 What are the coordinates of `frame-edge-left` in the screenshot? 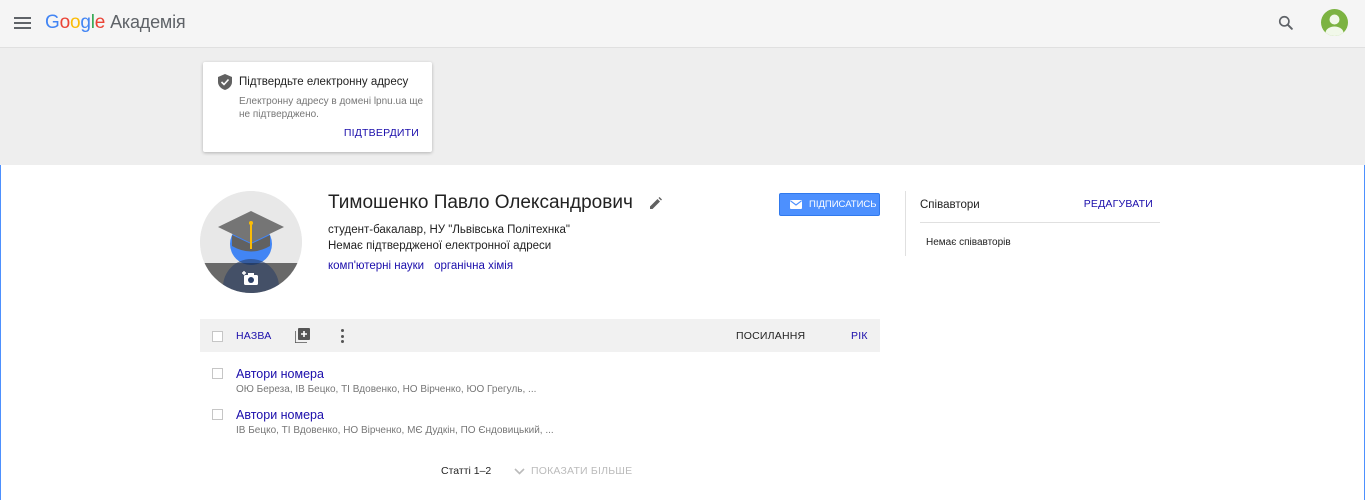 It's located at (0, 332).